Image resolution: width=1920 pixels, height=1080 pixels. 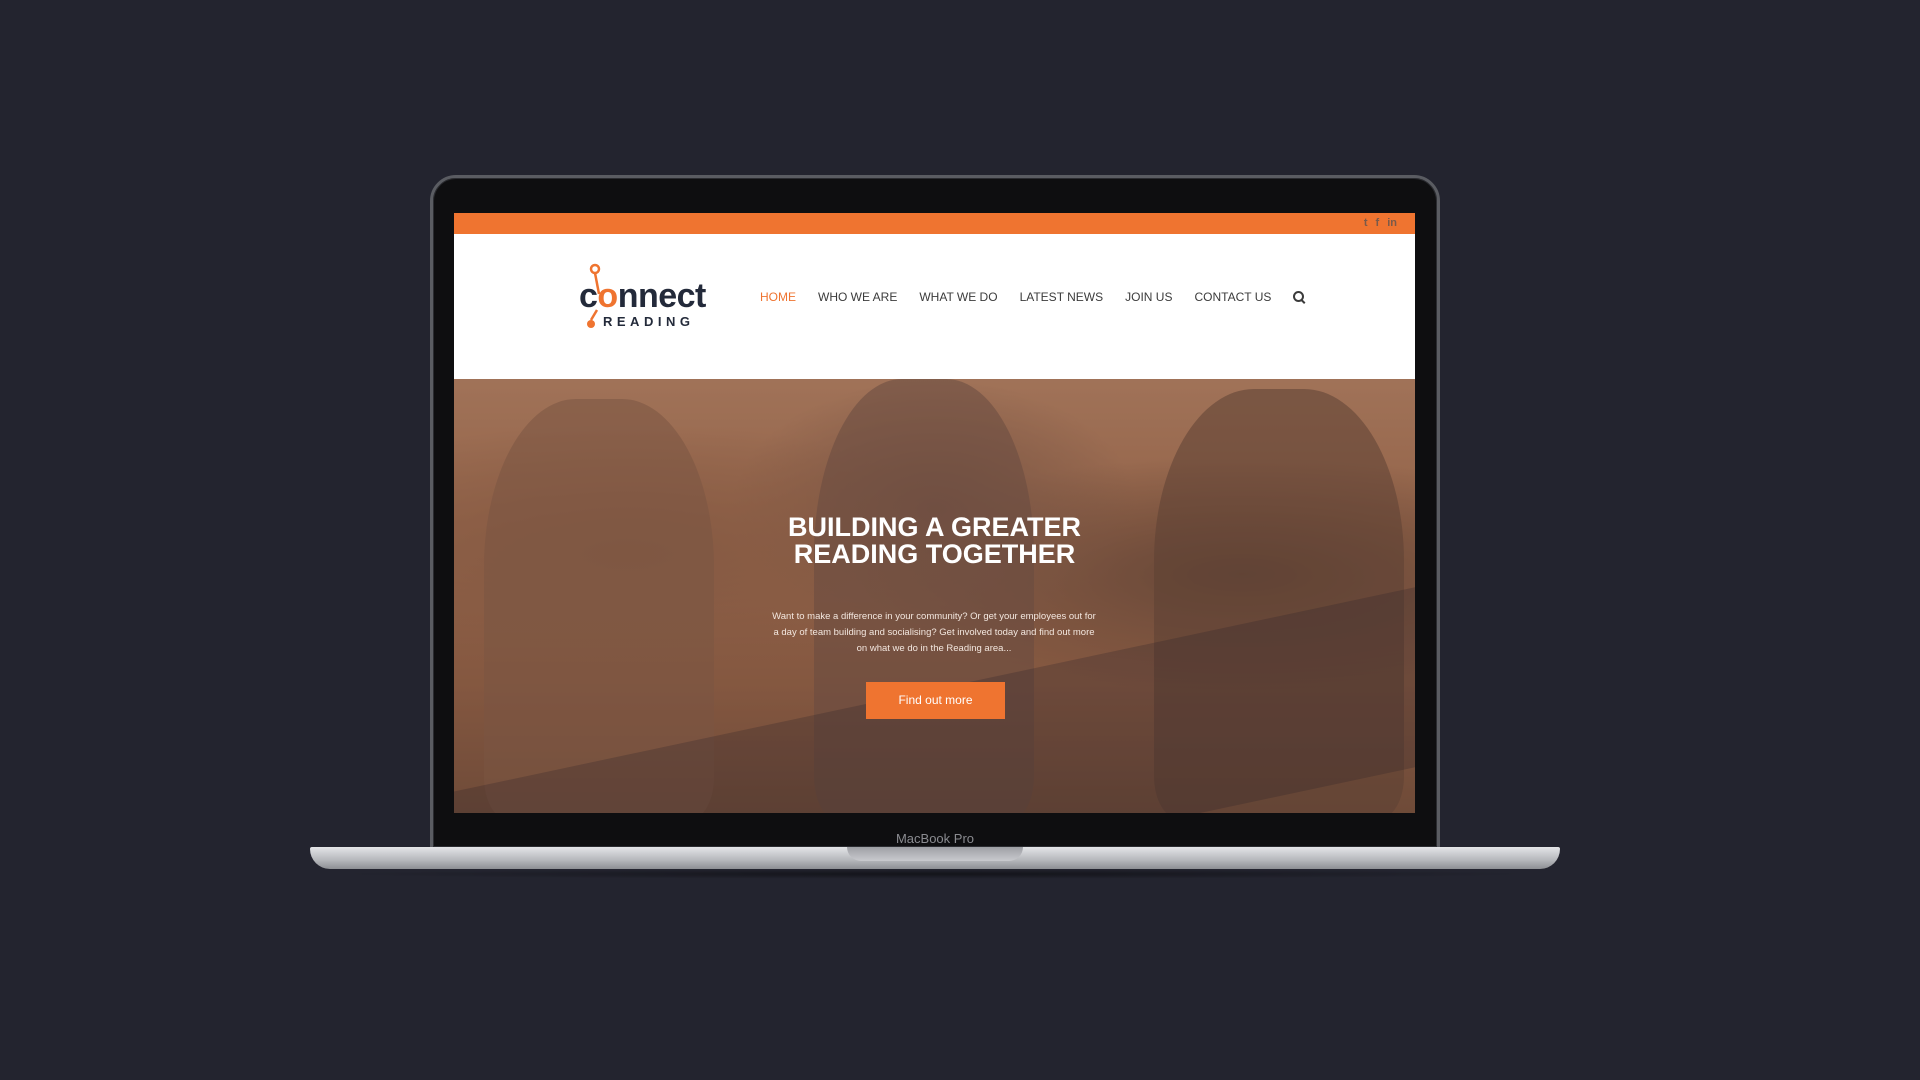 What do you see at coordinates (1366, 223) in the screenshot?
I see `twitter-icon: t` at bounding box center [1366, 223].